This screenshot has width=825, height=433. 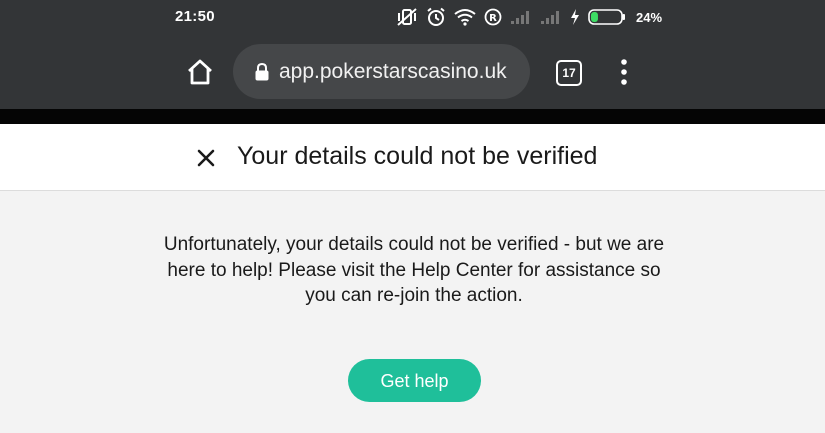 I want to click on home-button, so click(x=200, y=72).